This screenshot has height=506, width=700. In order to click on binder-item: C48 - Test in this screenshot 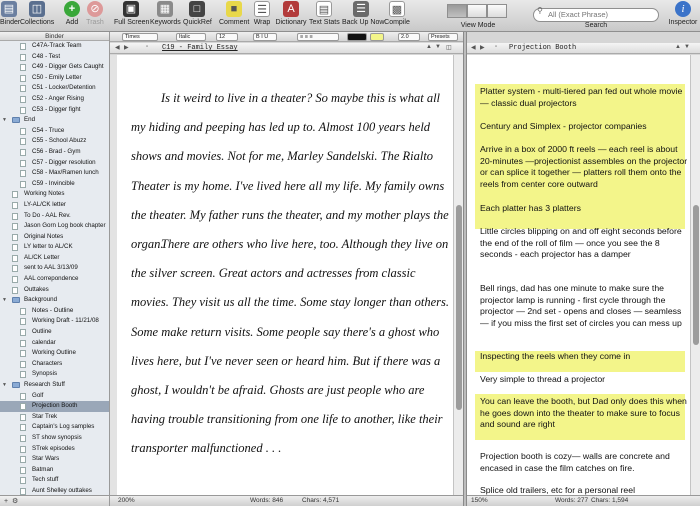, I will do `click(54, 57)`.